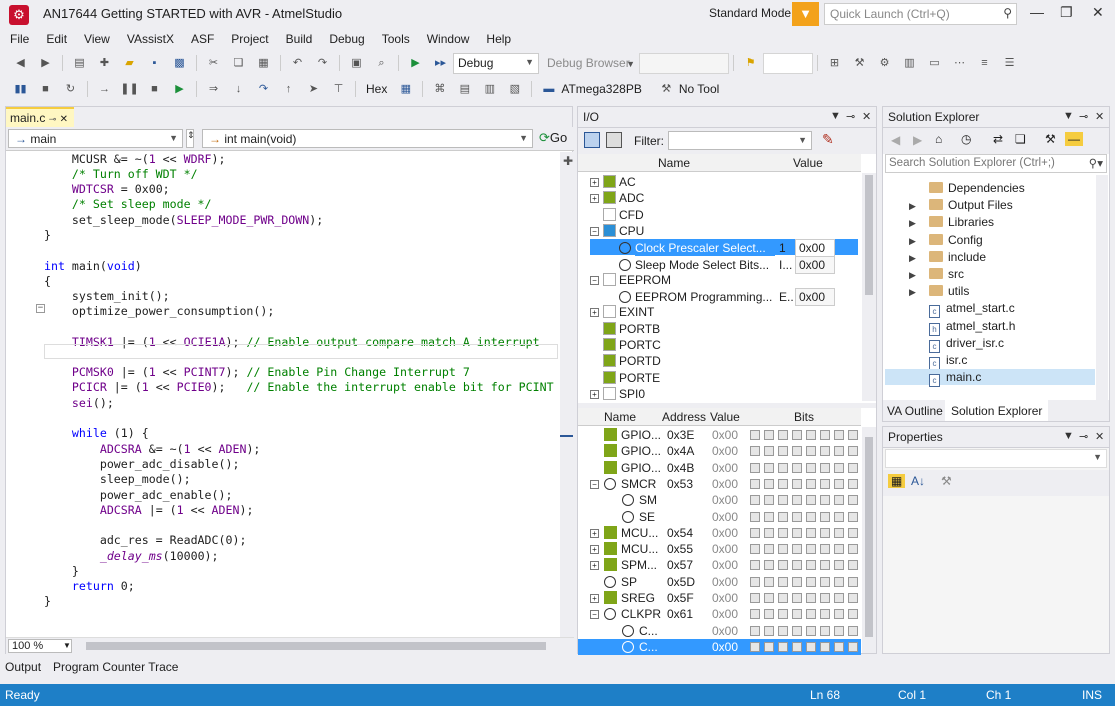 Image resolution: width=1115 pixels, height=706 pixels. Describe the element at coordinates (213, 63) in the screenshot. I see `cut-icon: ✂` at that location.